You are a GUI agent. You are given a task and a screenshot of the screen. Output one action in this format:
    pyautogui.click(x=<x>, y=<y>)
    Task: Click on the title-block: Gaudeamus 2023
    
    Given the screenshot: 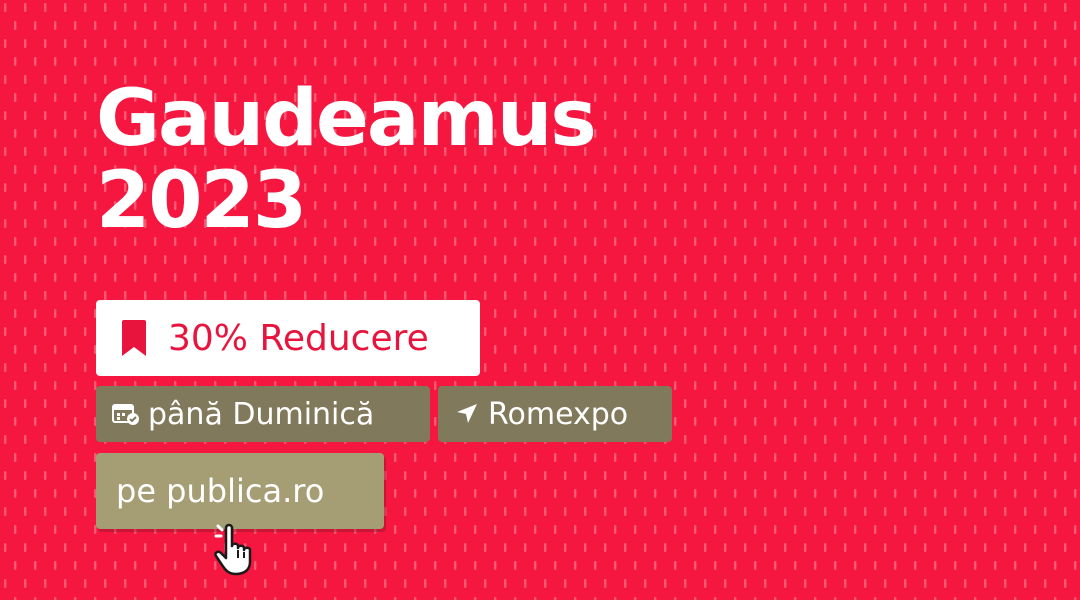 What is the action you would take?
    pyautogui.click(x=346, y=160)
    